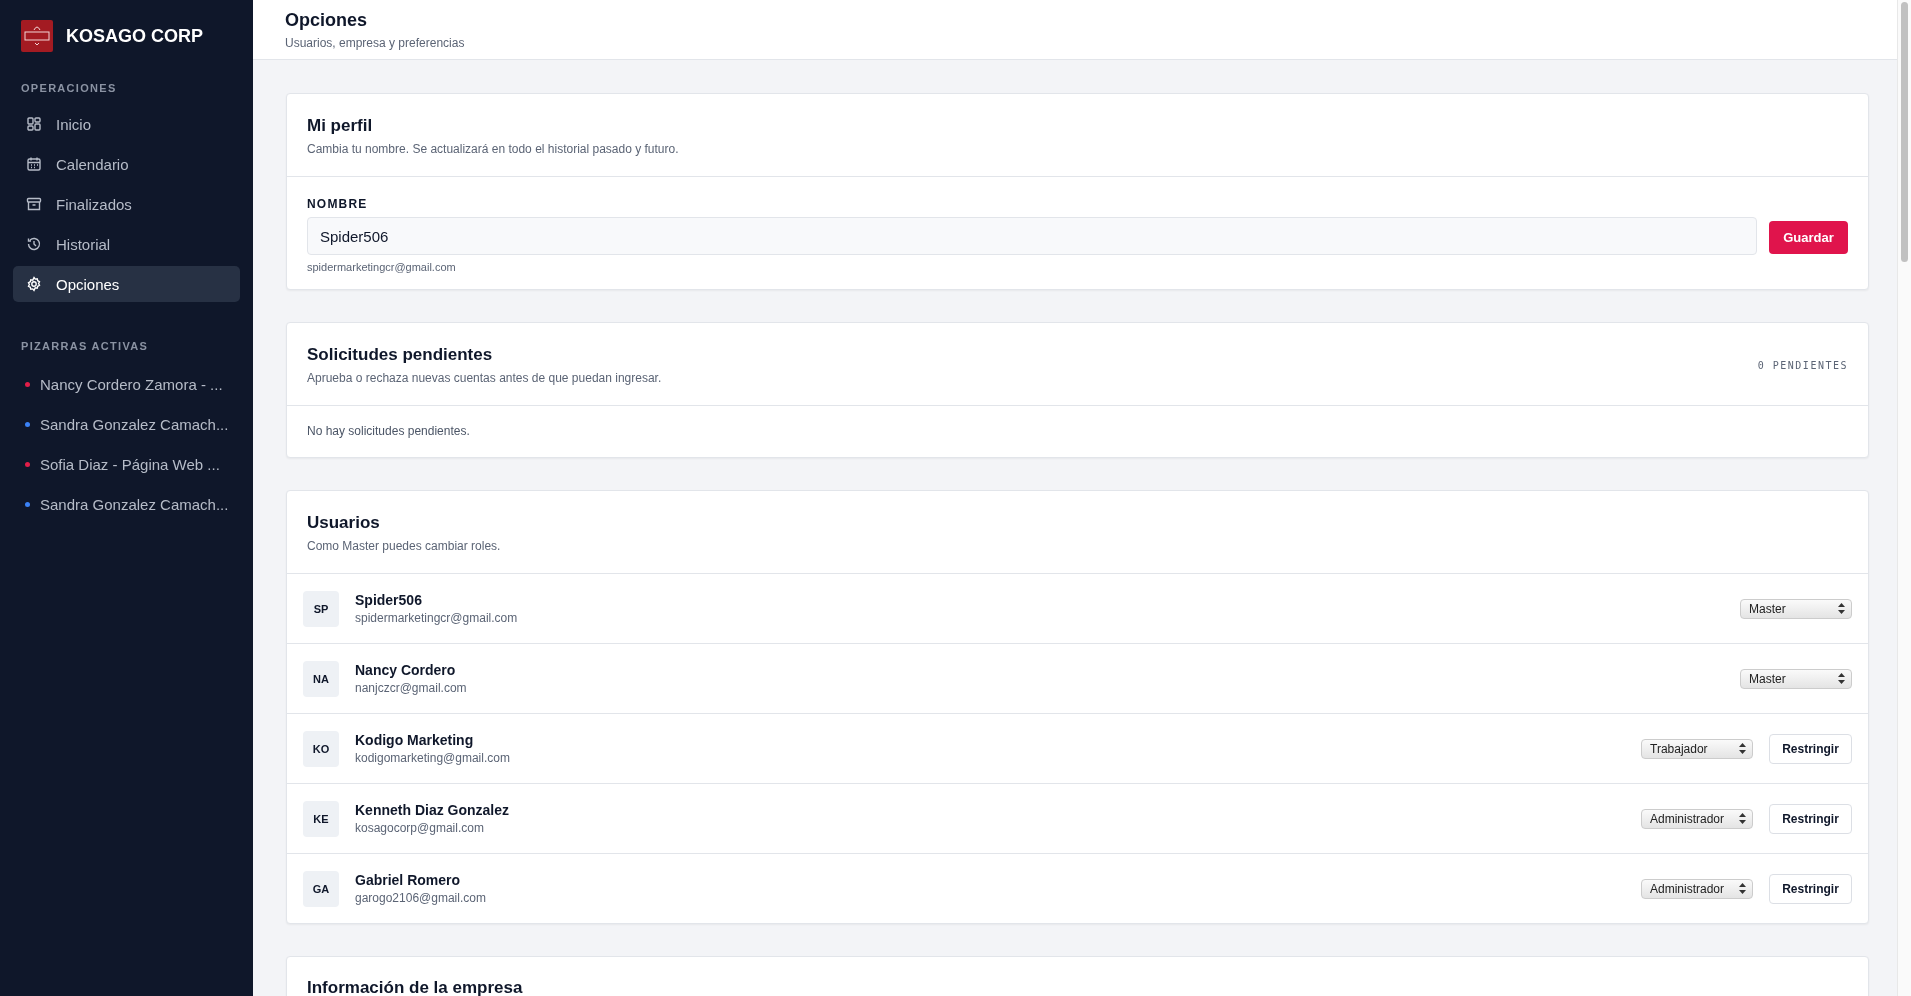 This screenshot has width=1911, height=996. Describe the element at coordinates (420, 828) in the screenshot. I see `user-email: kosagocorp@gmail.com` at that location.